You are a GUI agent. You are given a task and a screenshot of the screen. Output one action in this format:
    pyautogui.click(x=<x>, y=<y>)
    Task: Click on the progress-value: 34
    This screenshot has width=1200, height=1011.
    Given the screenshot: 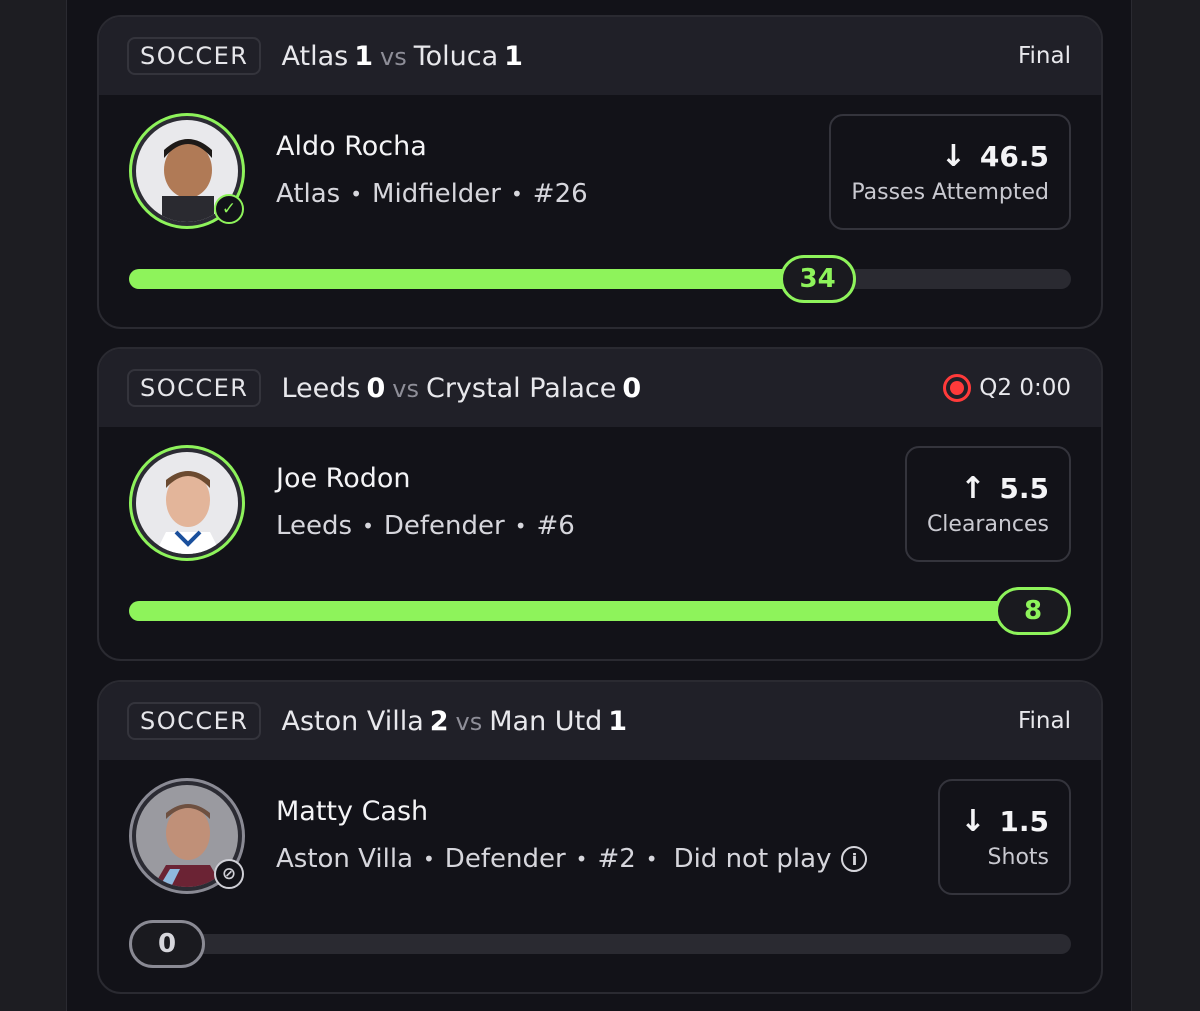 What is the action you would take?
    pyautogui.click(x=817, y=279)
    